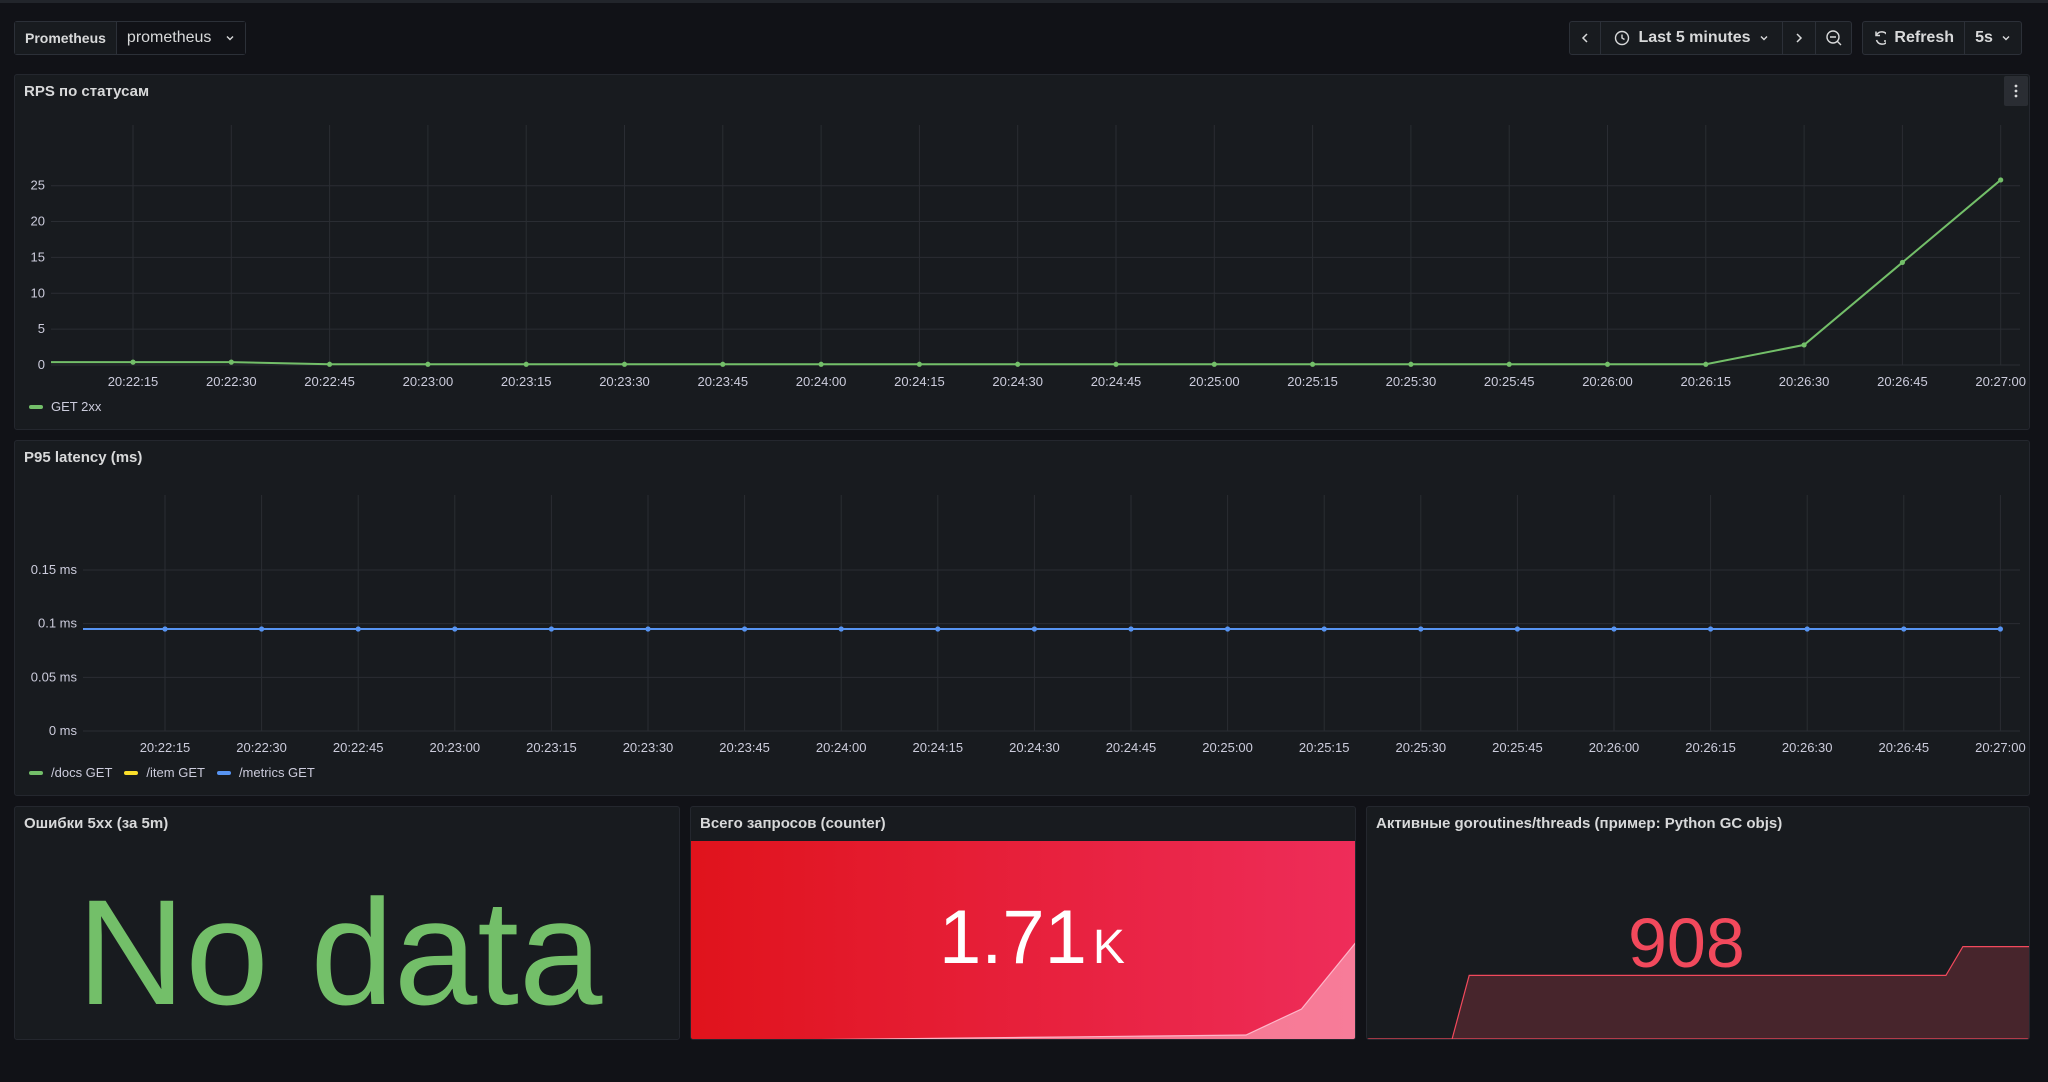 This screenshot has height=1082, width=2048. I want to click on time-range-label: Last 5 minutes, so click(1694, 37).